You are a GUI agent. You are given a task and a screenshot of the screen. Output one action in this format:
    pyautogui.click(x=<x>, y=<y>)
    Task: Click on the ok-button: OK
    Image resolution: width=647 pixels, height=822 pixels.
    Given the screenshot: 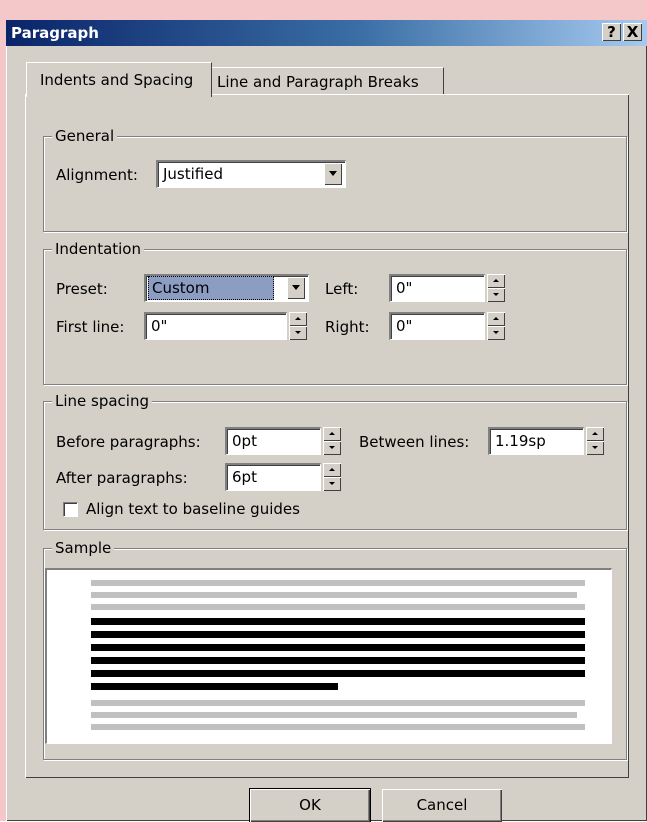 What is the action you would take?
    pyautogui.click(x=310, y=805)
    